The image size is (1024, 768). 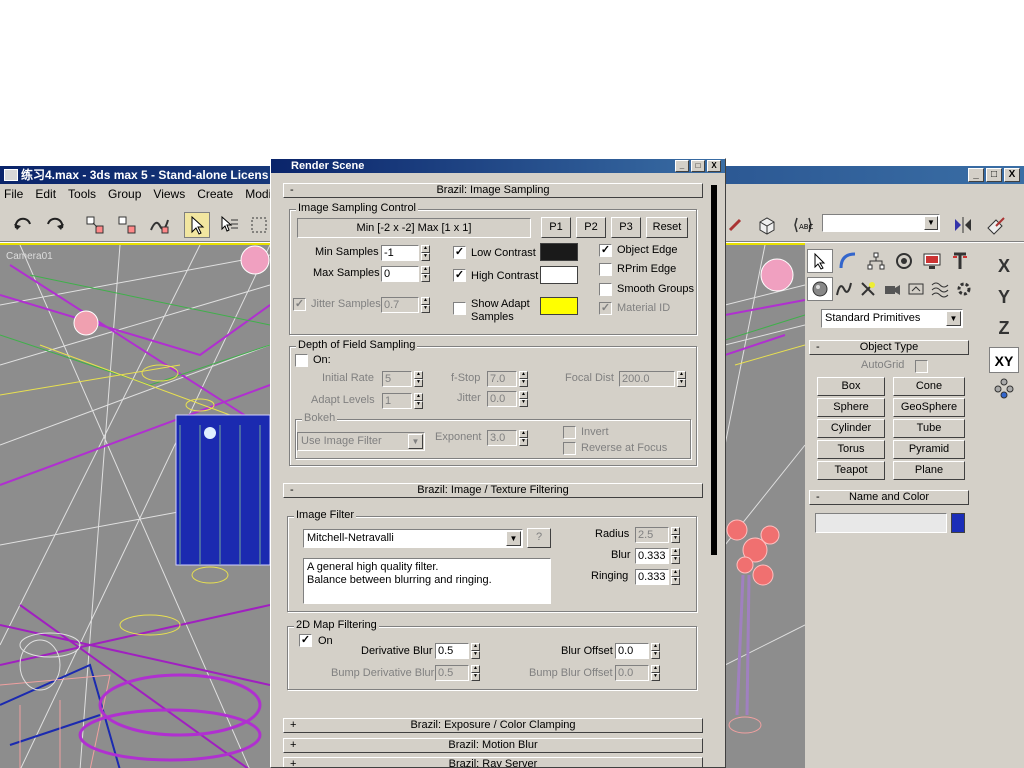 What do you see at coordinates (301, 360) in the screenshot?
I see `dof-on-checkbox` at bounding box center [301, 360].